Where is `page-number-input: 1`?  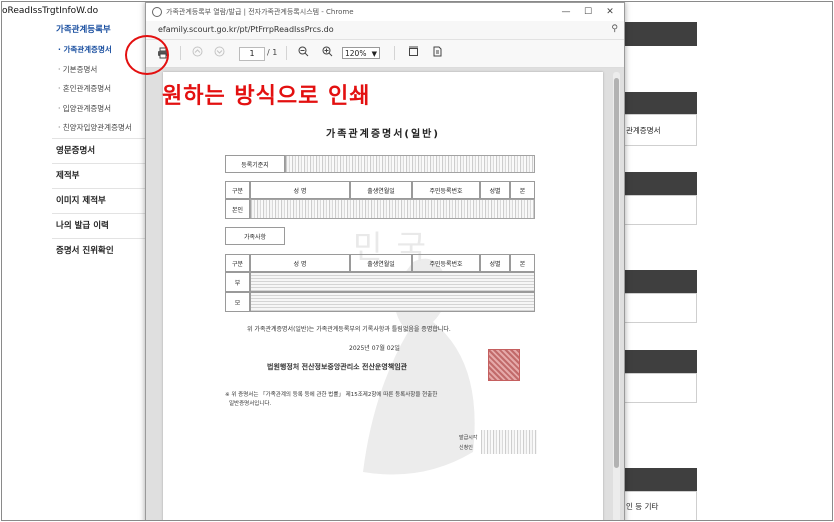
page-number-input: 1 is located at coordinates (252, 54).